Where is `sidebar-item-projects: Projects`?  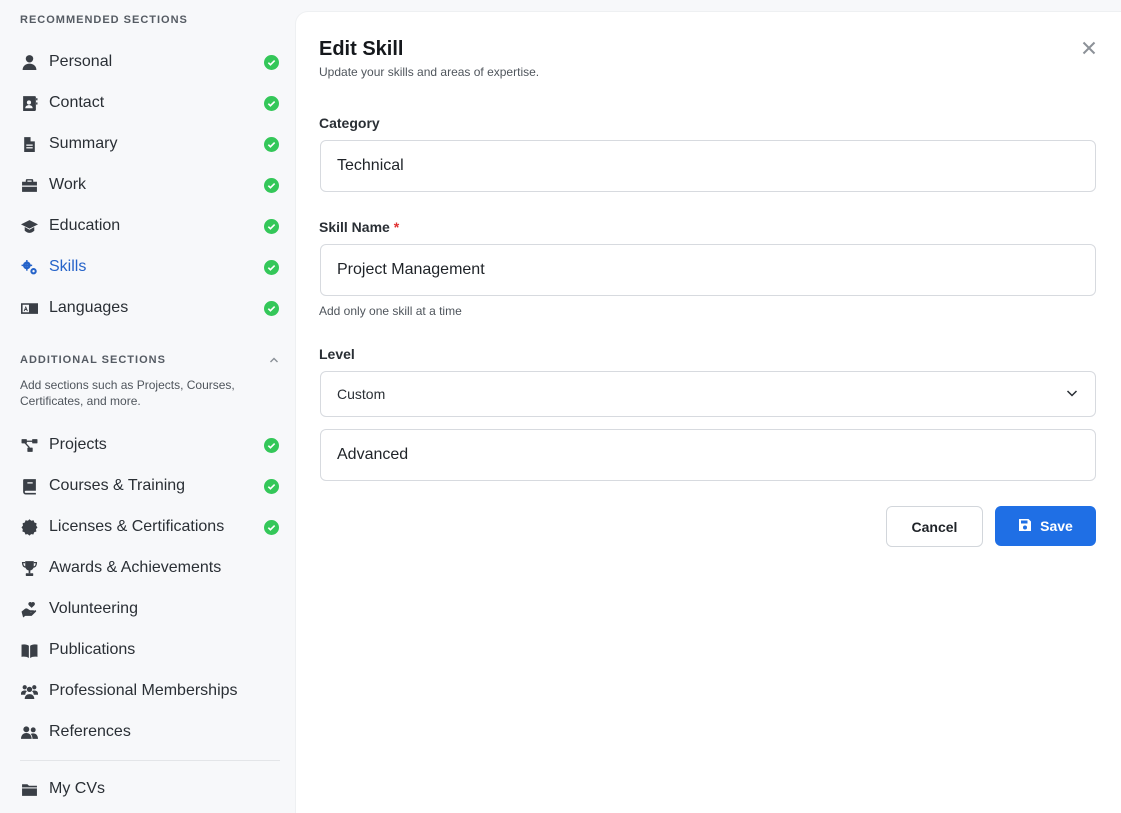 sidebar-item-projects: Projects is located at coordinates (150, 445).